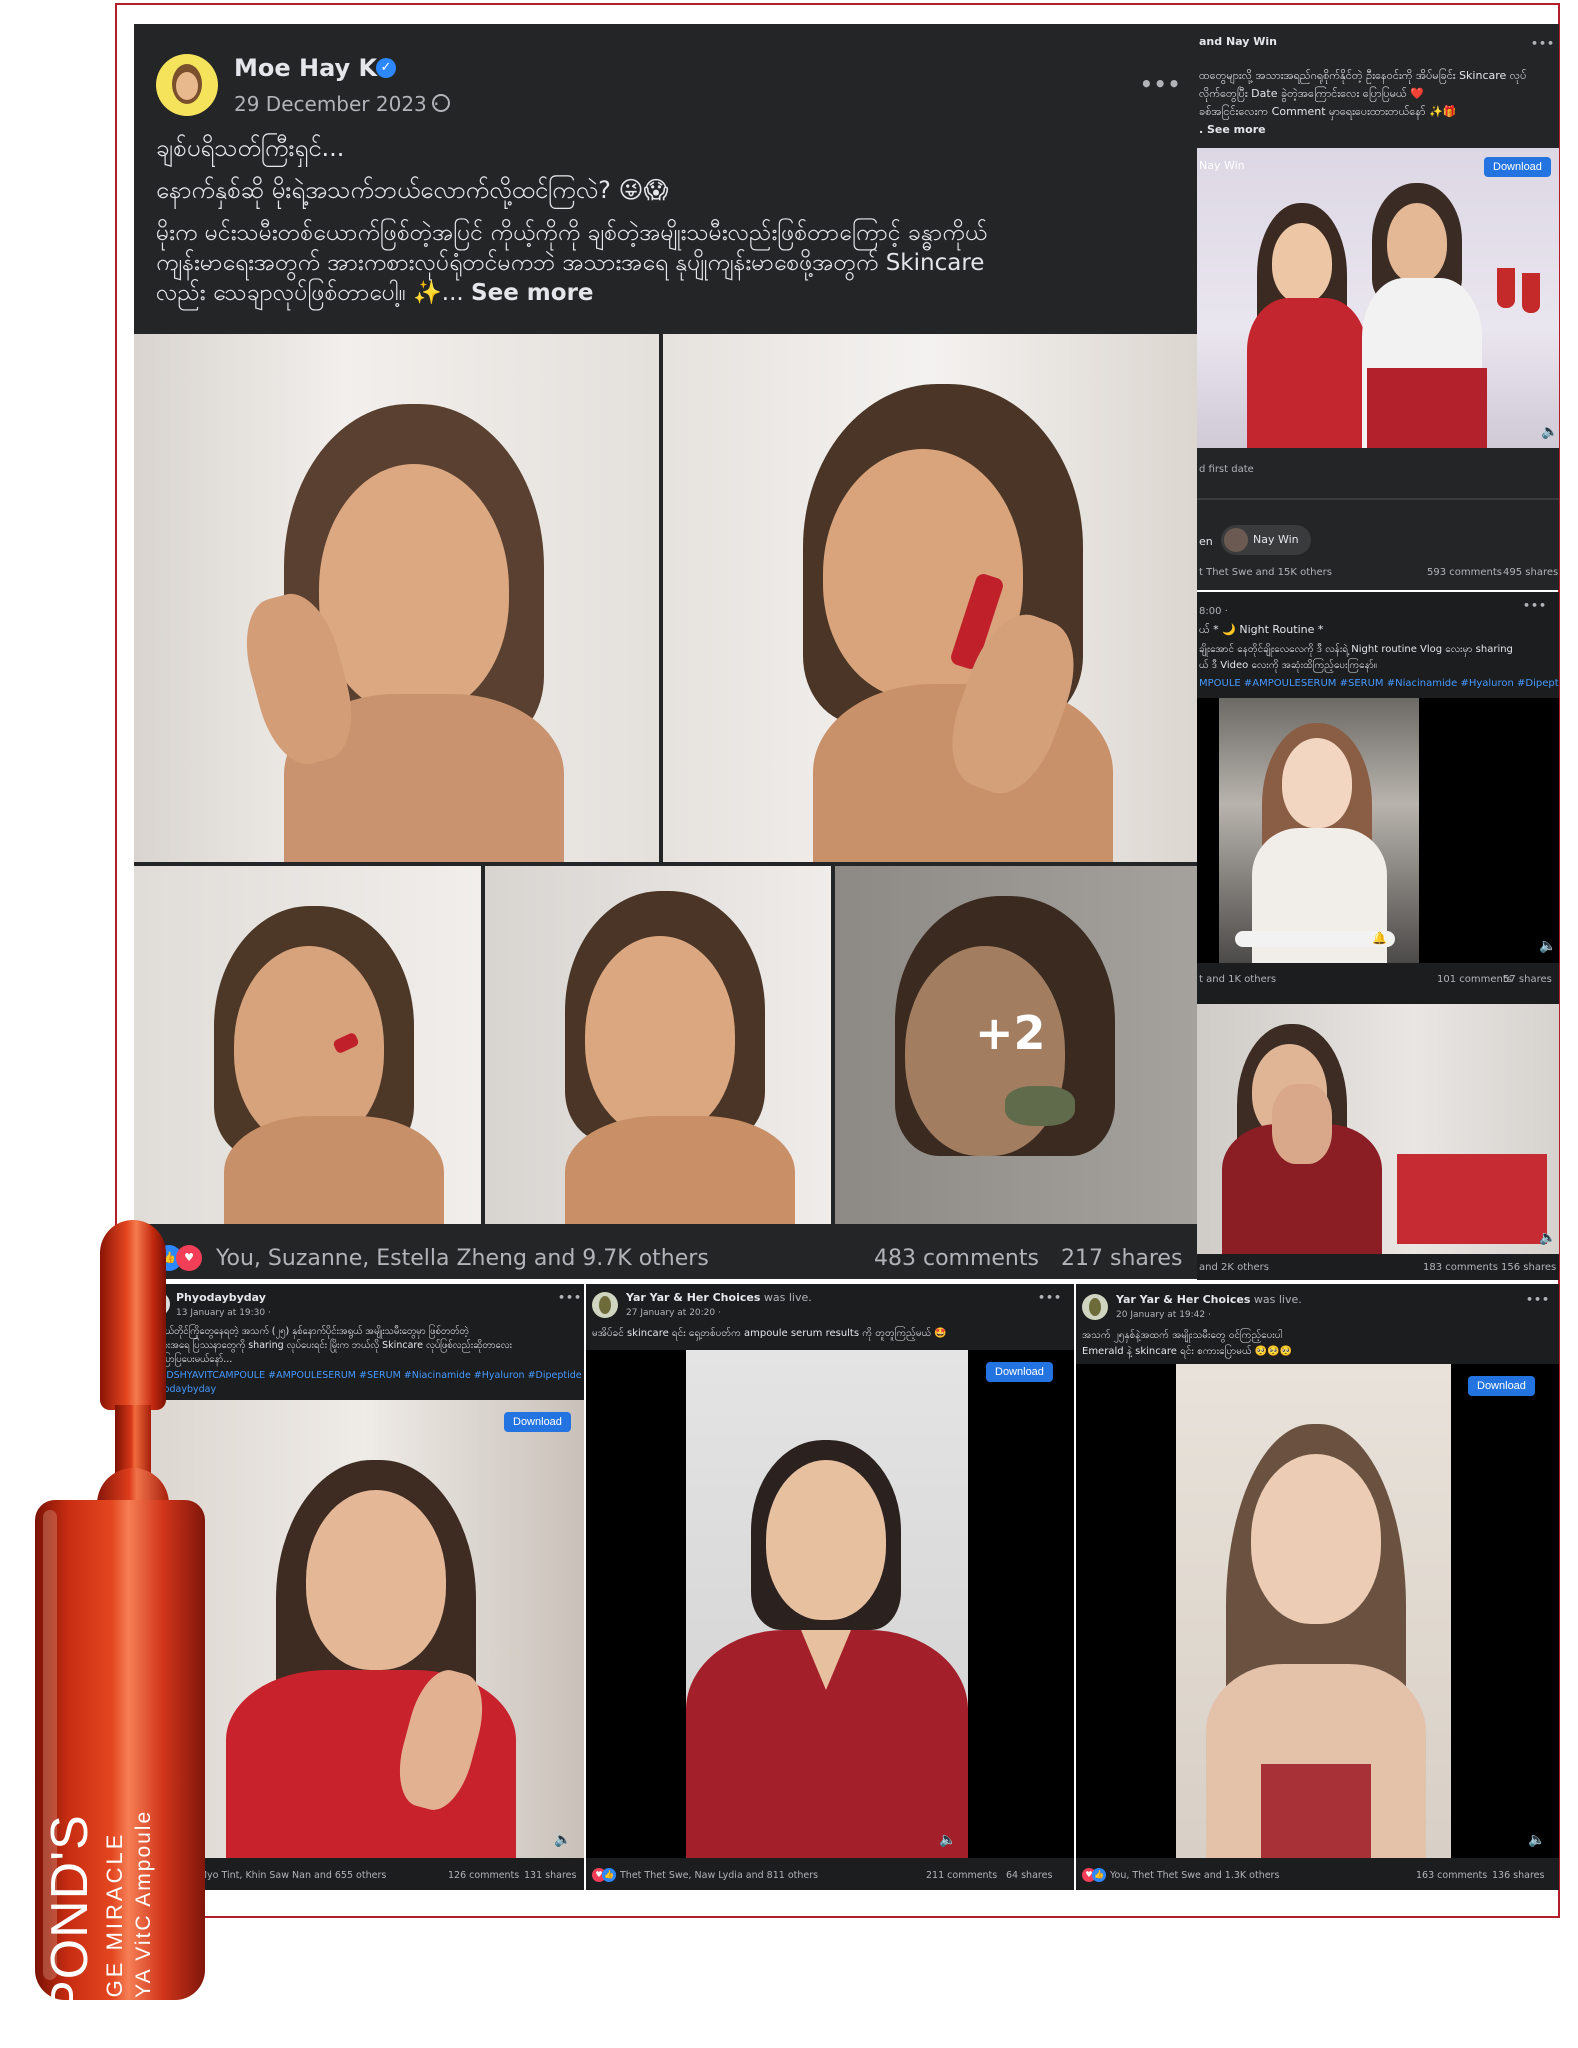  I want to click on photo-5: +2, so click(1016, 1045).